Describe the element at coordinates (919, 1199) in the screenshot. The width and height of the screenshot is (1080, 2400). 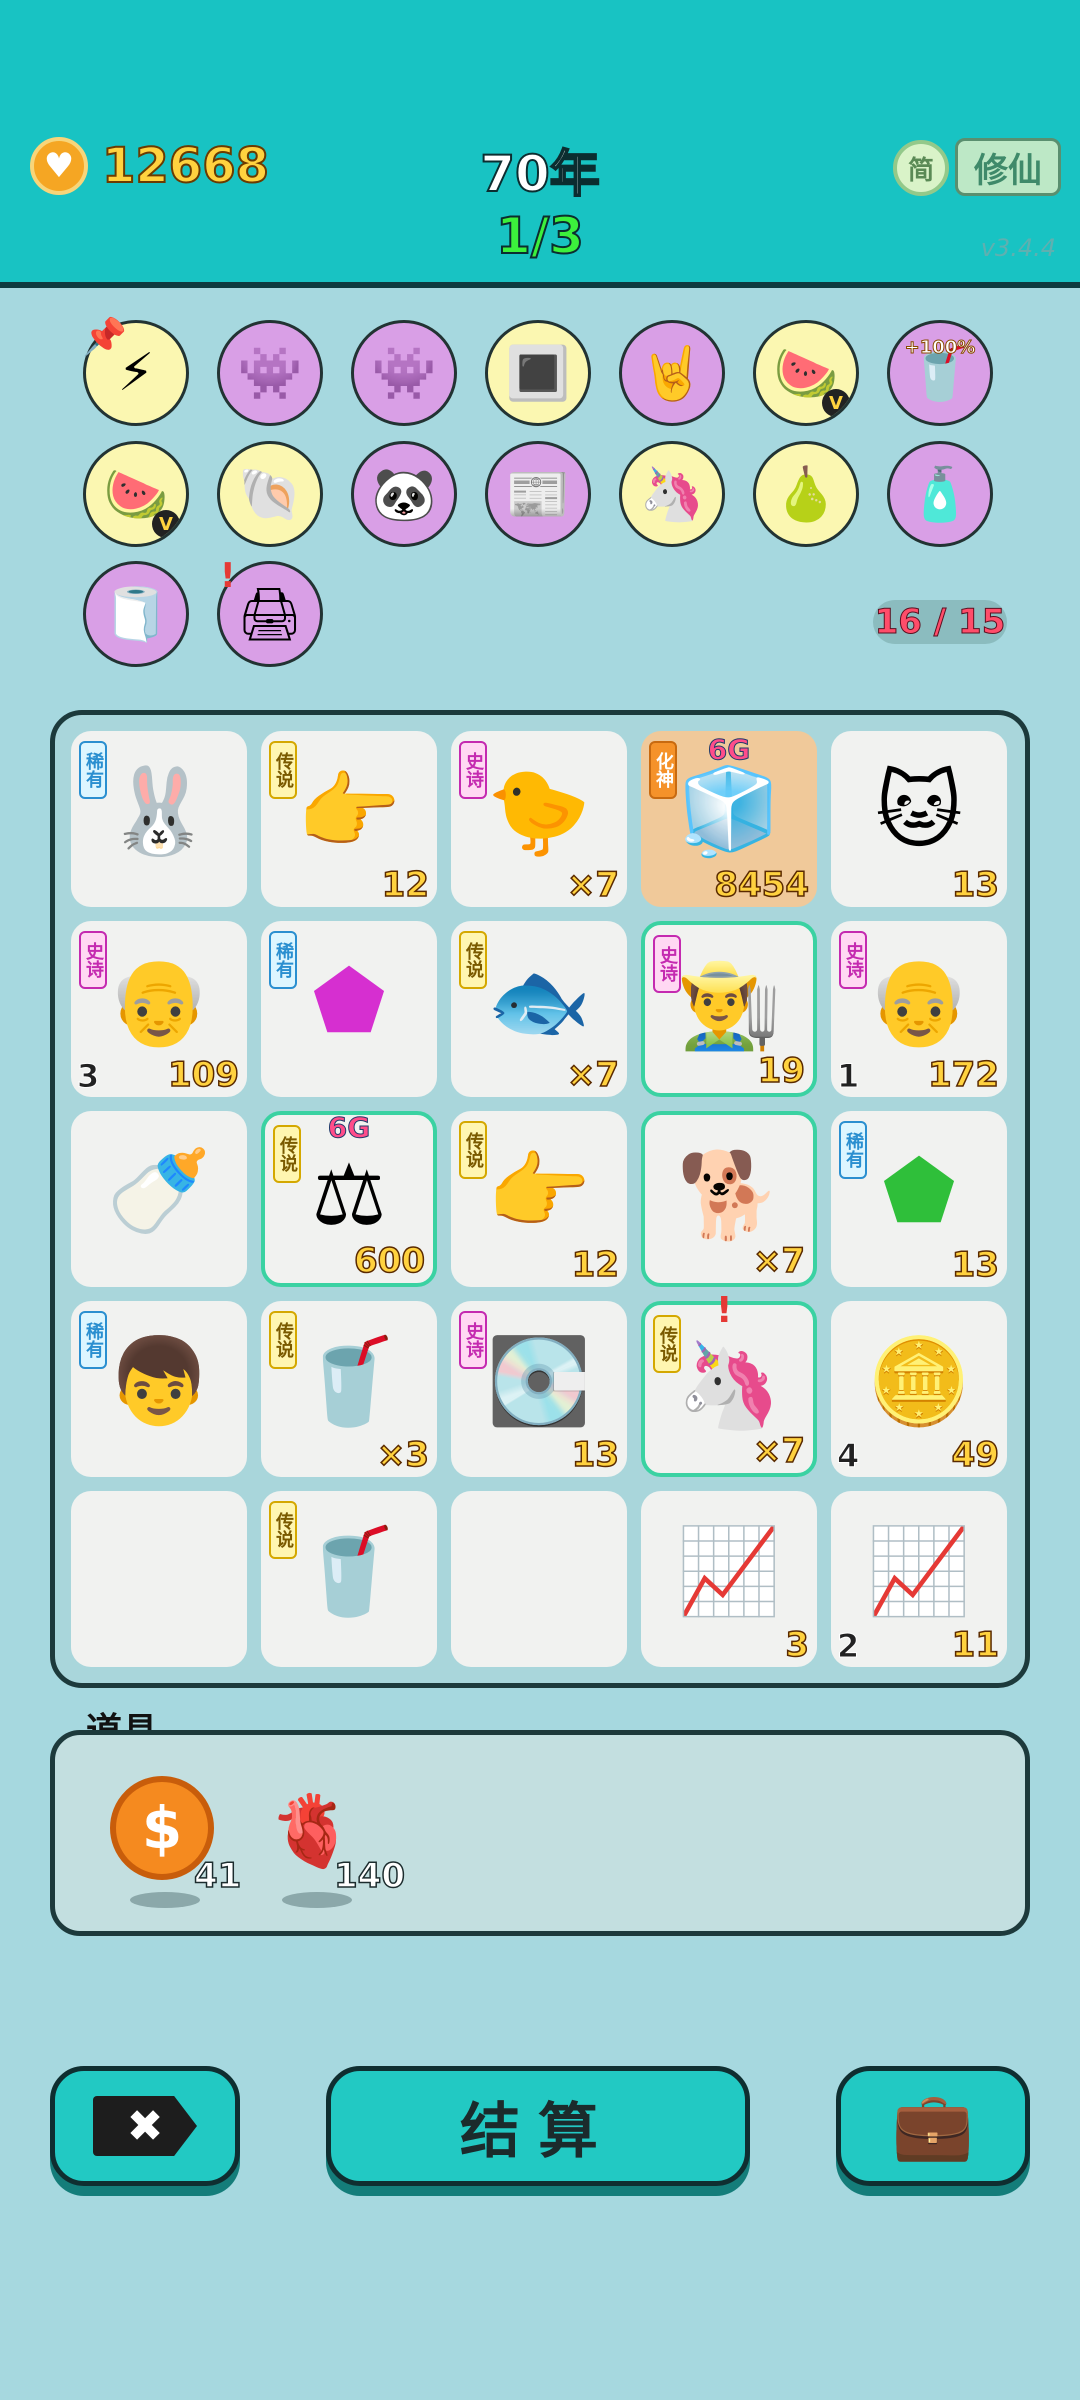
I see `board-cell: ⬟ 稀有 13` at that location.